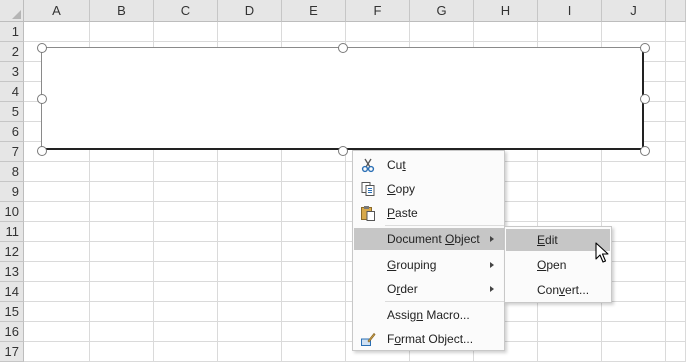 This screenshot has height=364, width=686. Describe the element at coordinates (12, 132) in the screenshot. I see `row-header-6: 6` at that location.